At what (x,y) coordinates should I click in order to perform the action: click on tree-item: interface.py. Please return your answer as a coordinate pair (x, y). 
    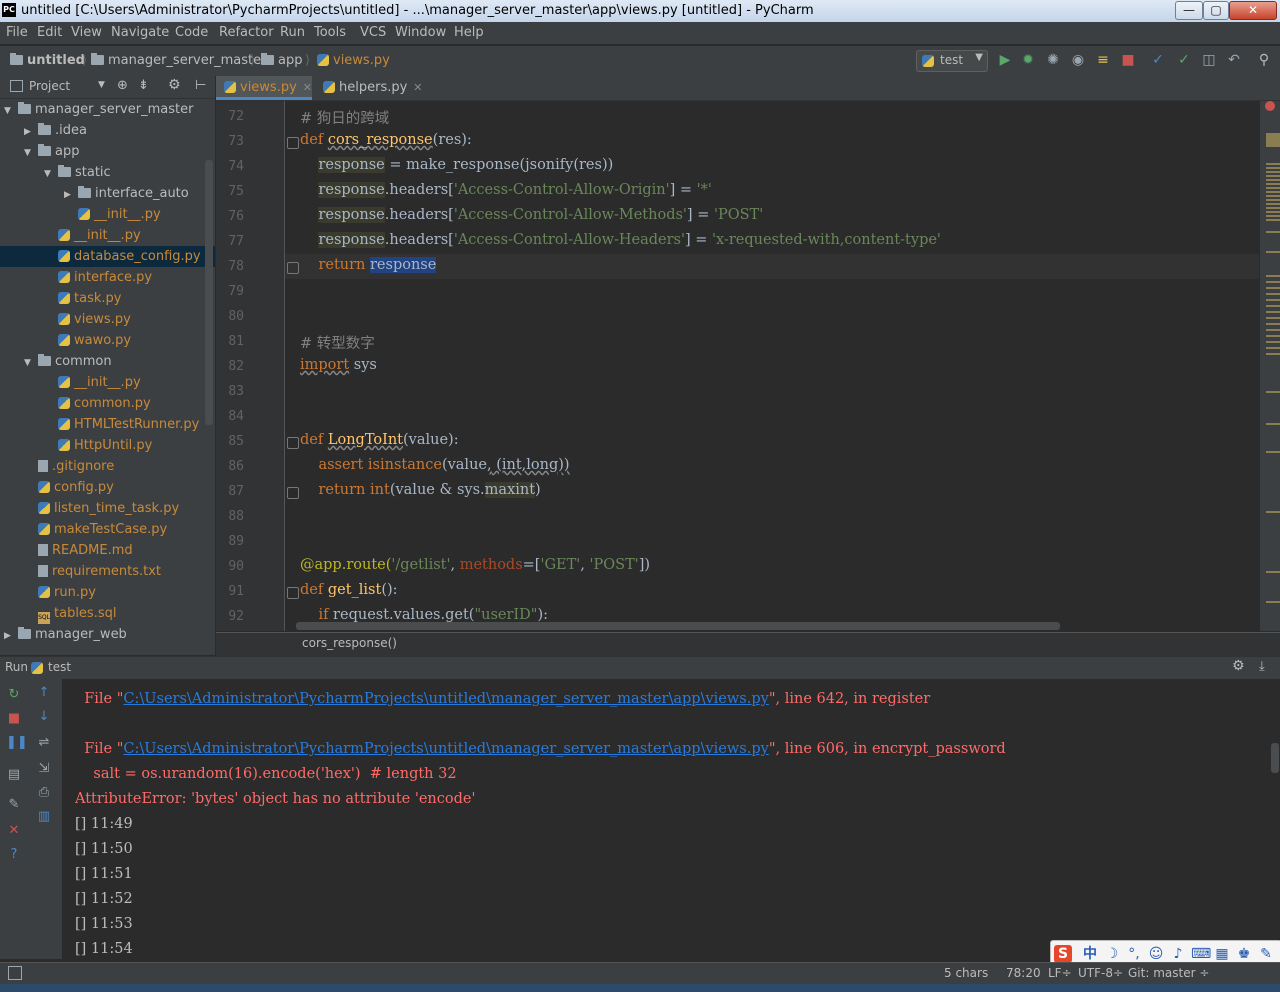
    Looking at the image, I should click on (107, 277).